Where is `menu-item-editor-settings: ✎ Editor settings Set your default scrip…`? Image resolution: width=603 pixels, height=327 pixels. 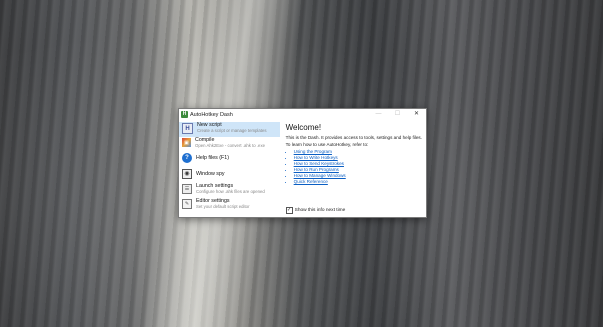
menu-item-editor-settings: ✎ Editor settings Set your default scrip… is located at coordinates (229, 205).